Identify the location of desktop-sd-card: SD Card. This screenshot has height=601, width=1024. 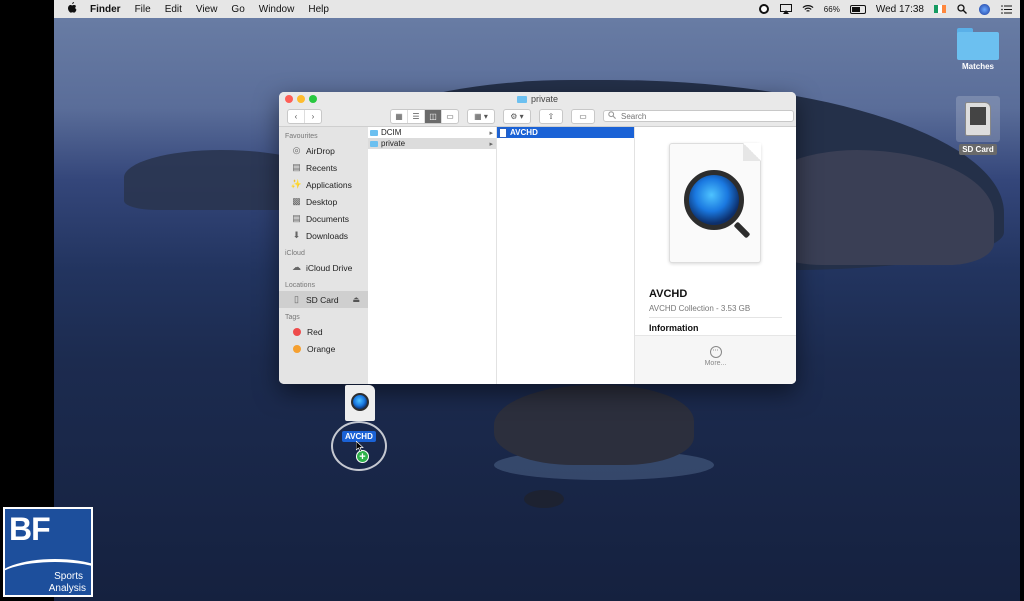
(978, 125).